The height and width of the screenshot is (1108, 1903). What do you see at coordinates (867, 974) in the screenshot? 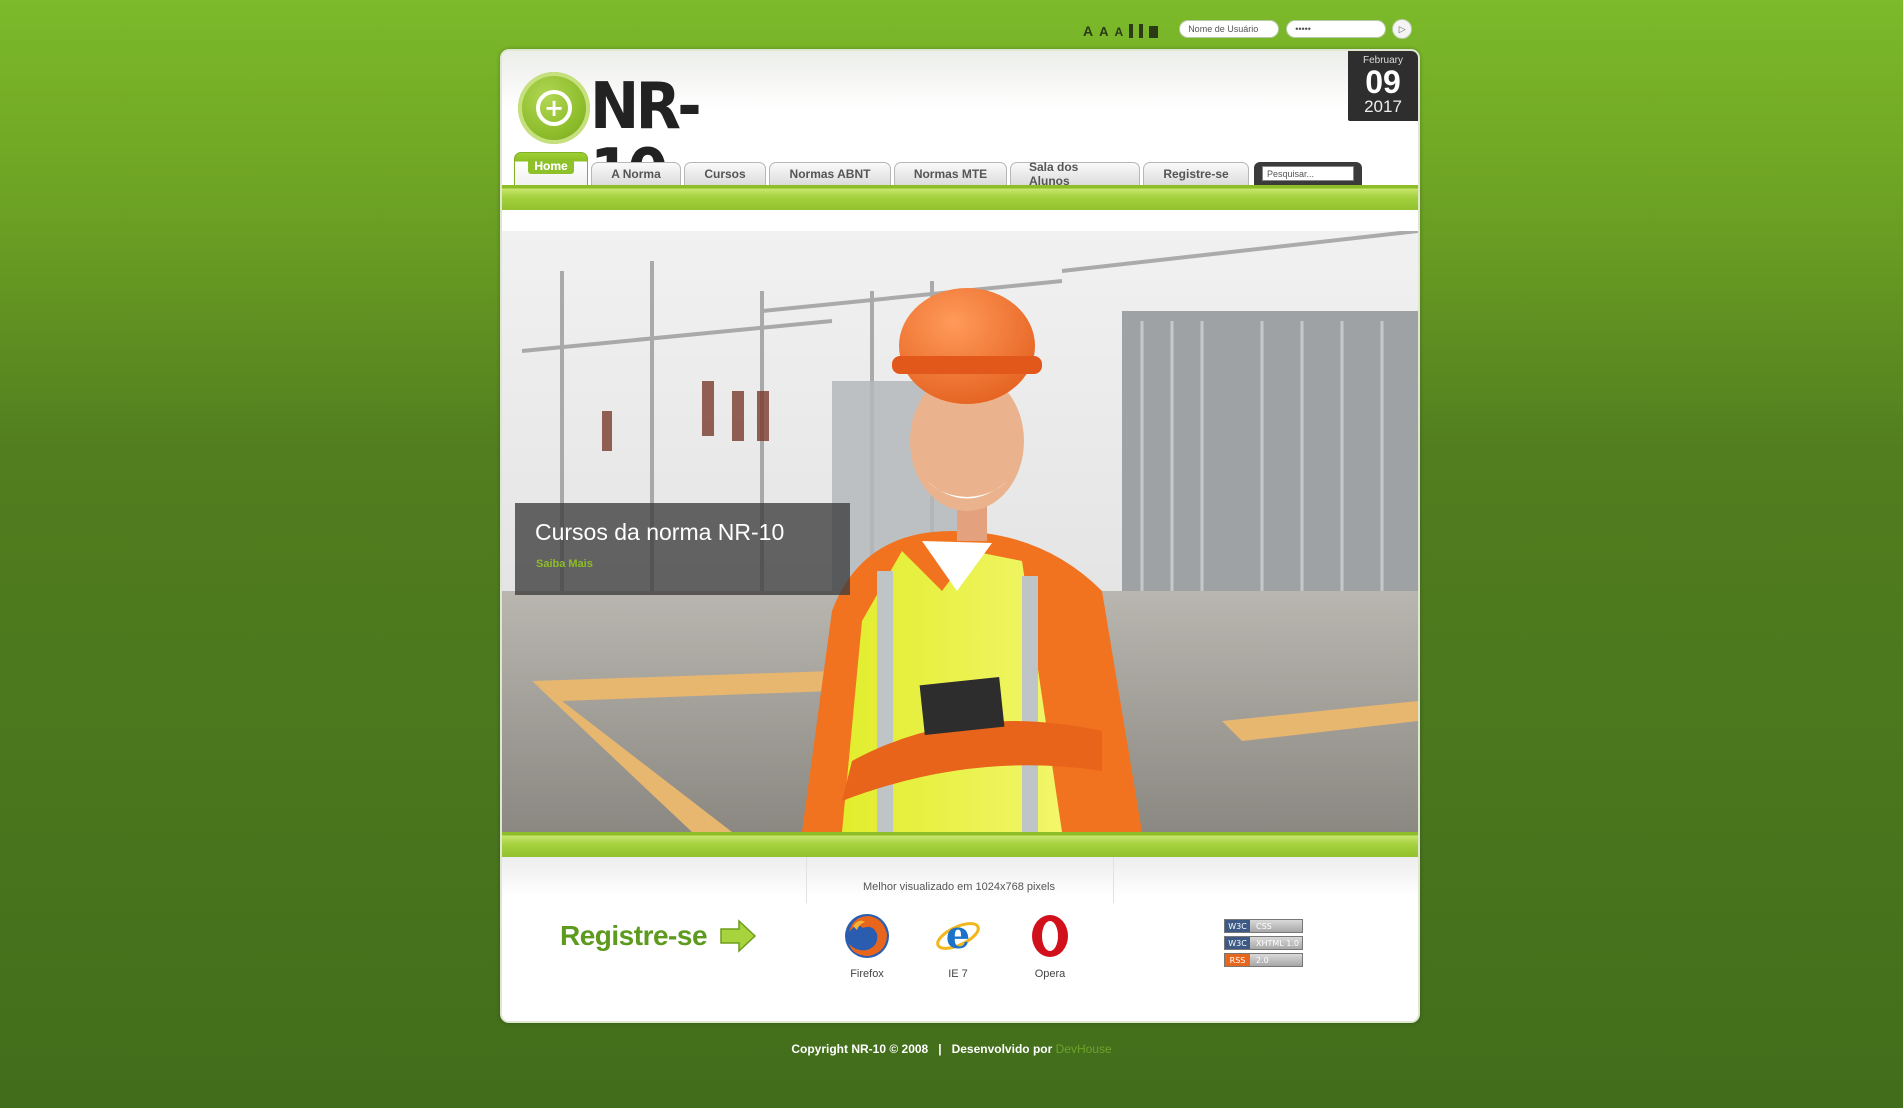
I see `browser-label: Firefox` at bounding box center [867, 974].